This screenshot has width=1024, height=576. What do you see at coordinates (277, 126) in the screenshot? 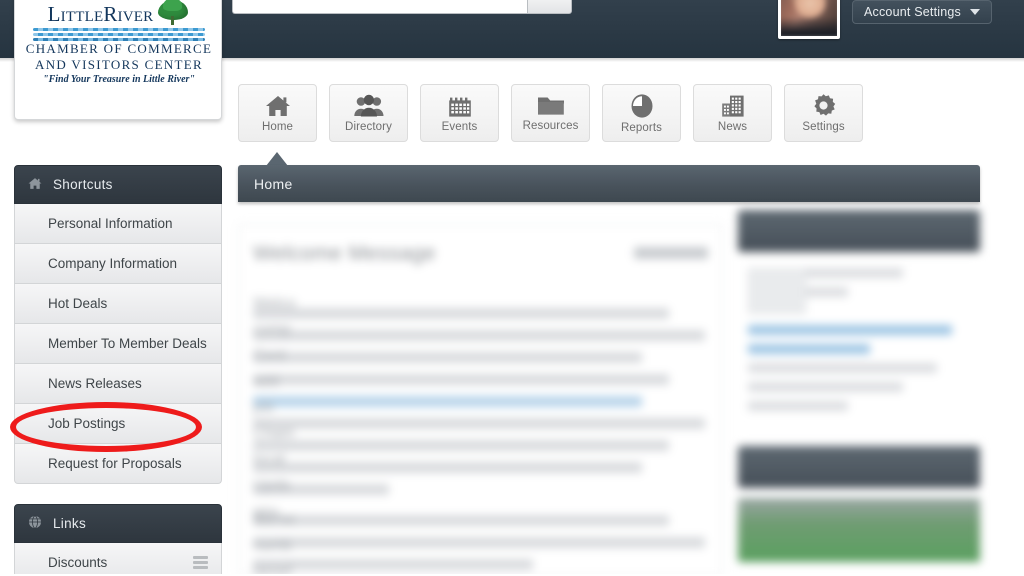
I see `tab-home-label: Home` at bounding box center [277, 126].